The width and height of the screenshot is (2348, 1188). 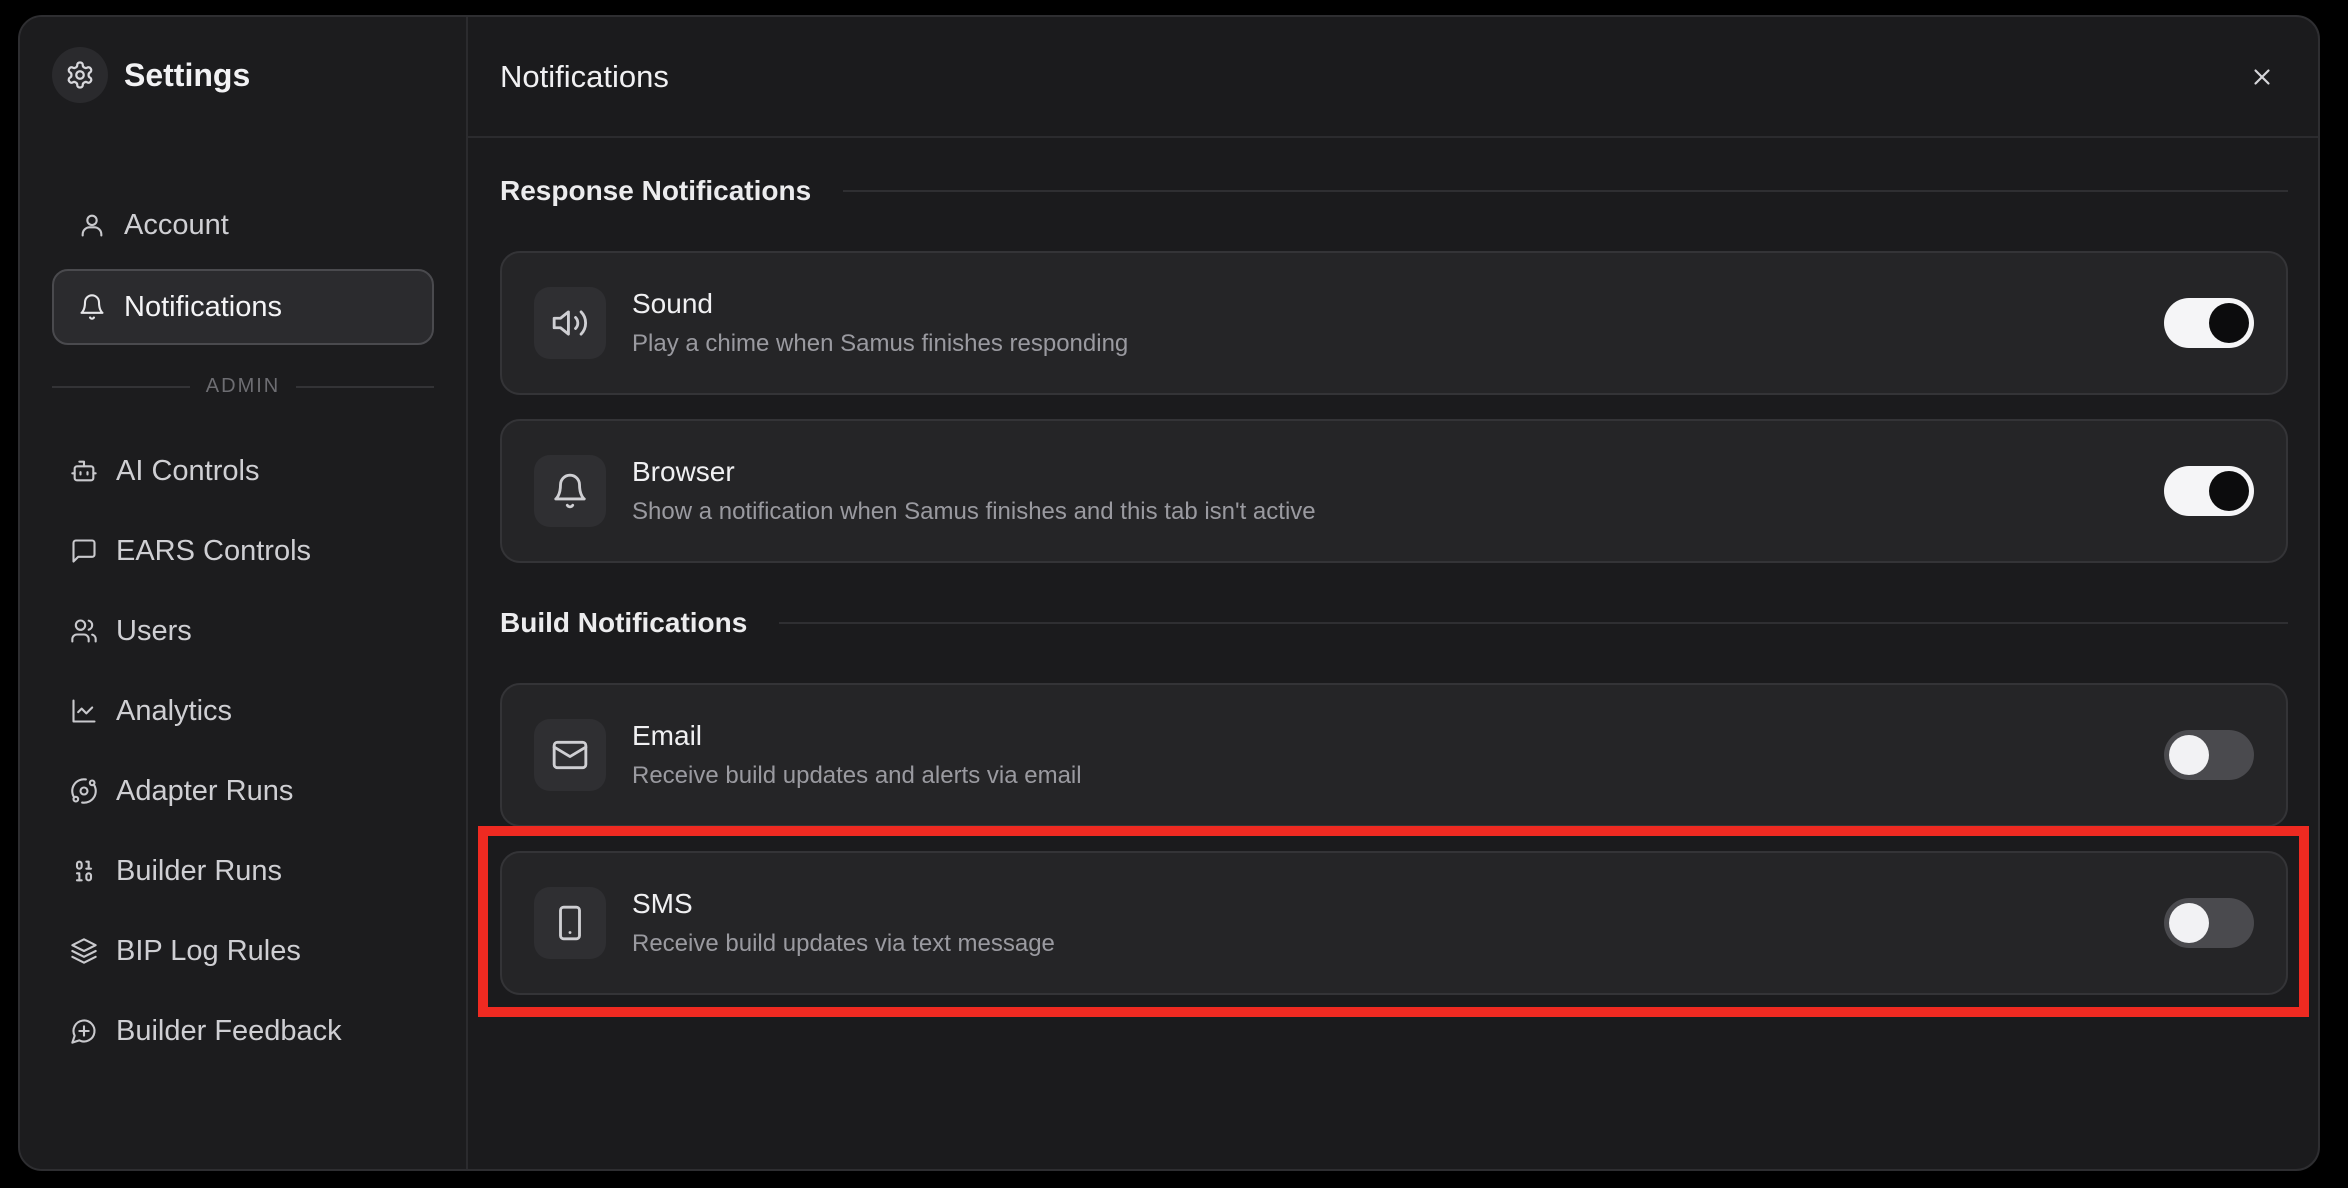 What do you see at coordinates (656, 190) in the screenshot?
I see `section-title: Response Notifications` at bounding box center [656, 190].